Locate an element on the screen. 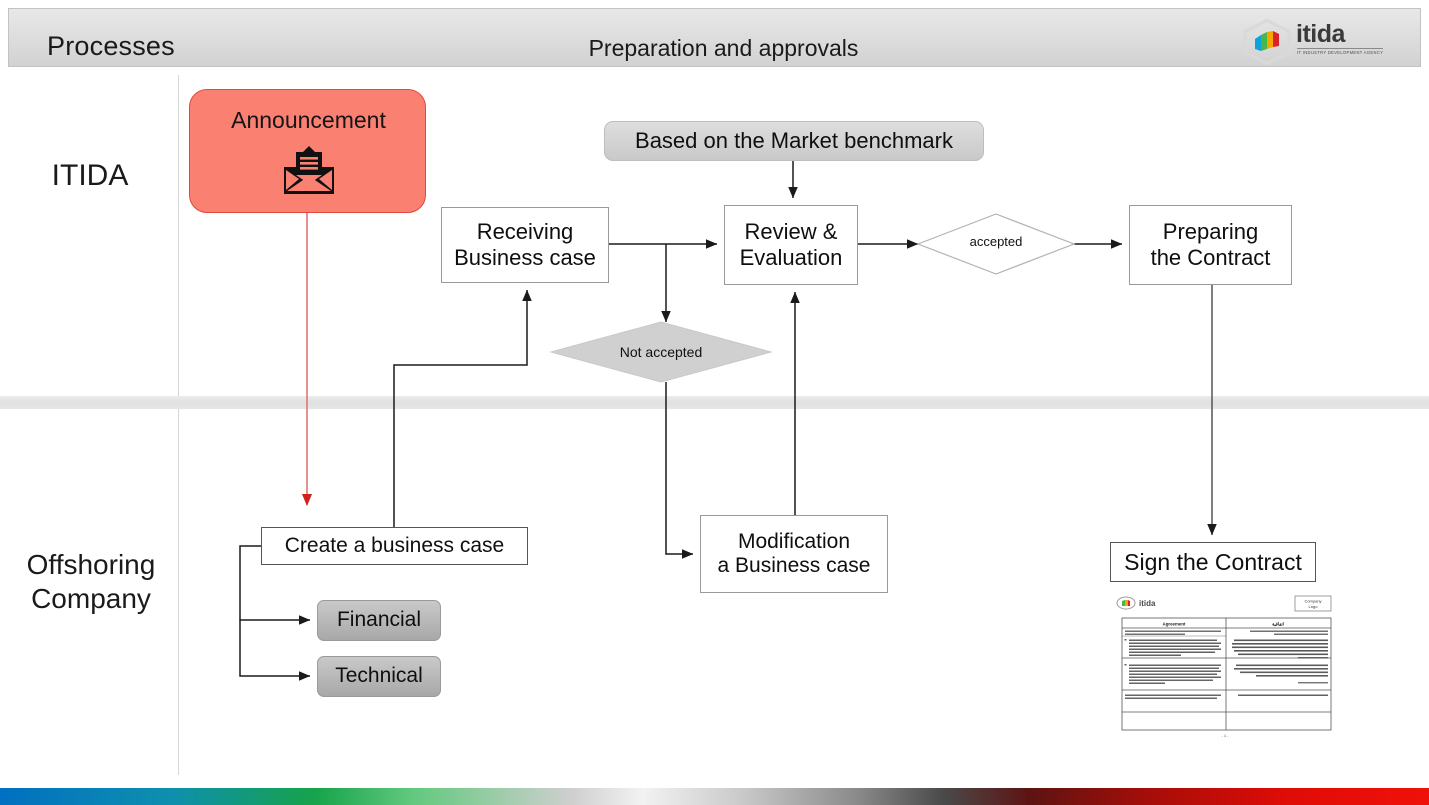 The image size is (1429, 805). decision-accepted is located at coordinates (996, 244).